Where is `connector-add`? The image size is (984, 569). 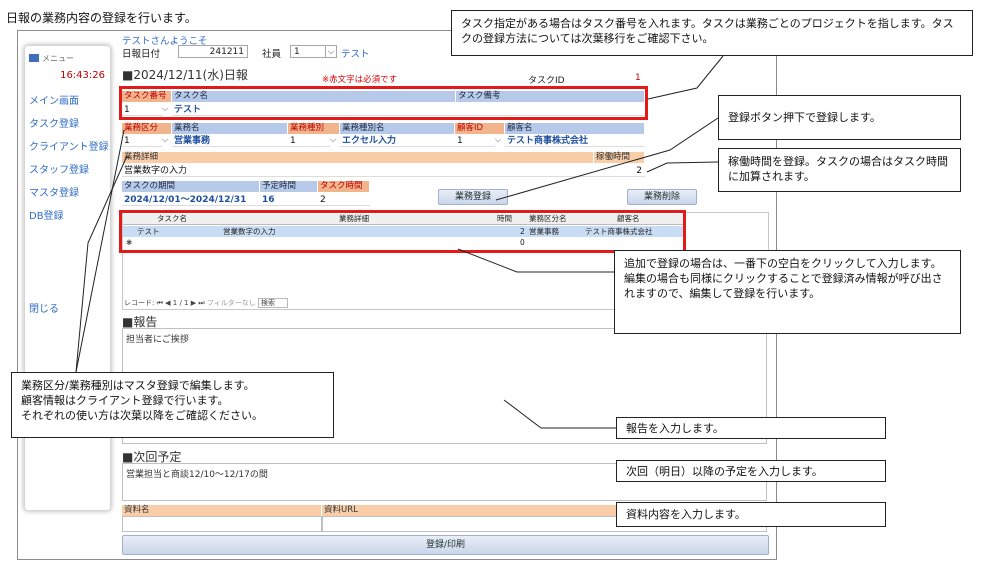 connector-add is located at coordinates (535, 260).